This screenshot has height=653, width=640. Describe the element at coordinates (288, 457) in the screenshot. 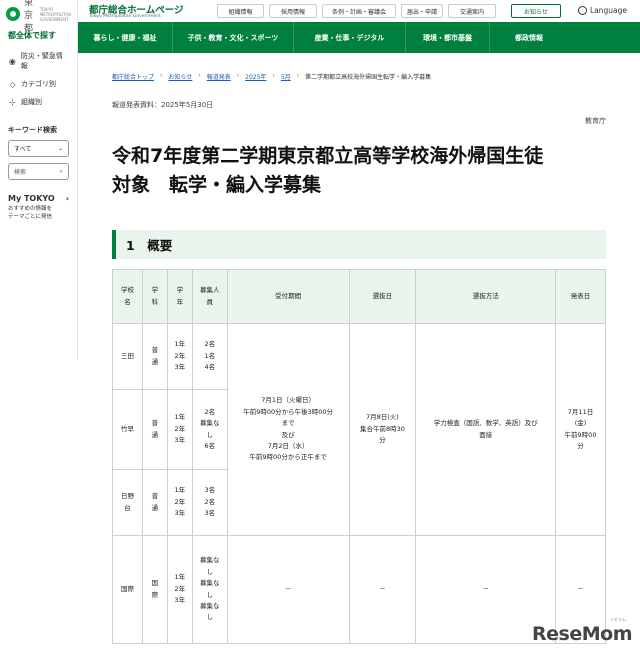

I see `cell-text: 午前9時00分から正午まで` at that location.